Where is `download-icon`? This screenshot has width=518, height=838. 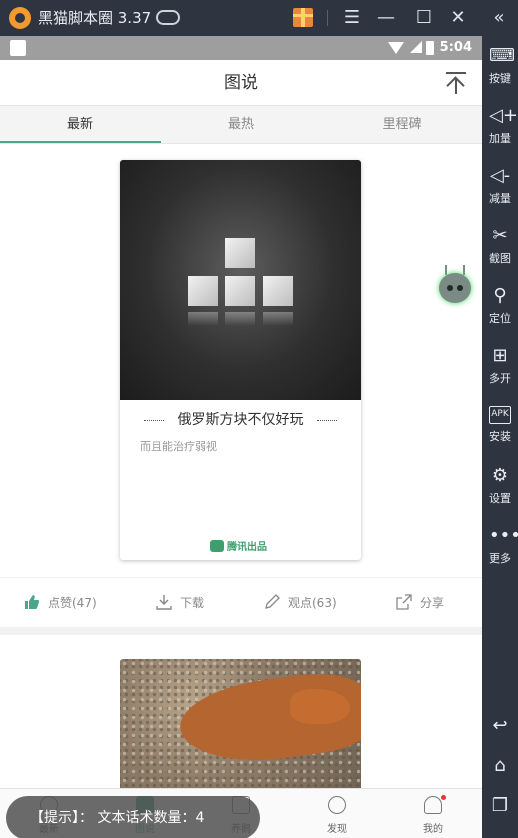
download-icon is located at coordinates (164, 602).